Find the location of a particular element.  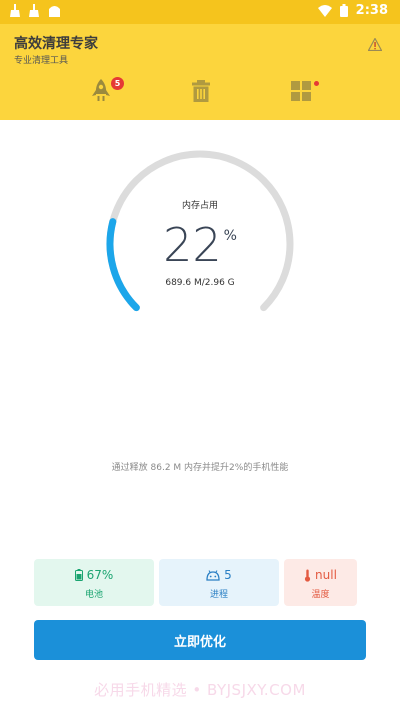

temperature-card: null 温度 is located at coordinates (320, 582).